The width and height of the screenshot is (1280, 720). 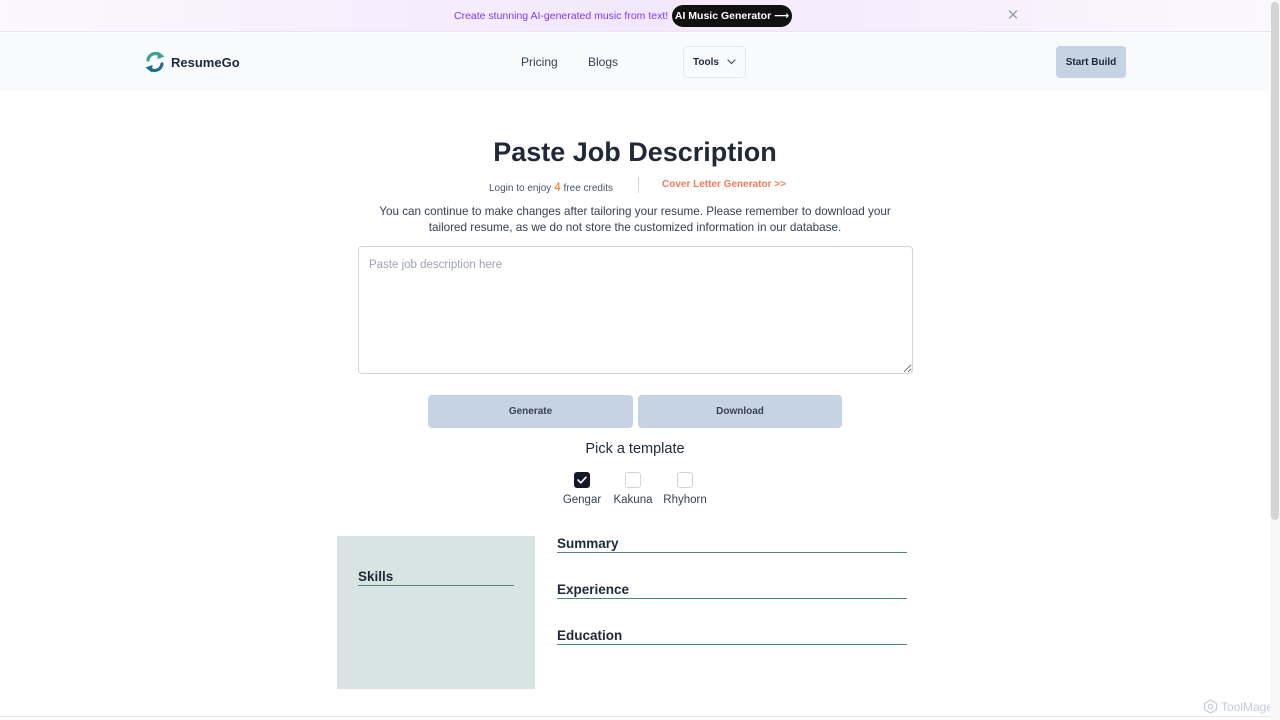 What do you see at coordinates (635, 62) in the screenshot?
I see `navbar: ResumeGo Pricing Blogs Tools Start Build` at bounding box center [635, 62].